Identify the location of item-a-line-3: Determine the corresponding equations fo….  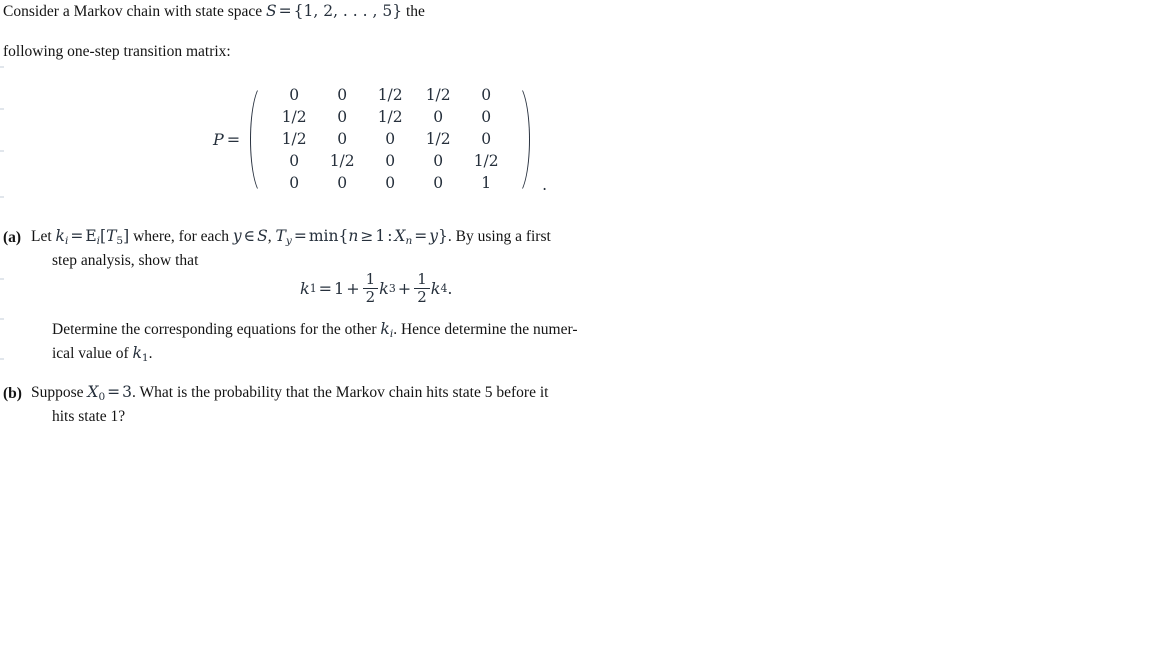
(315, 329).